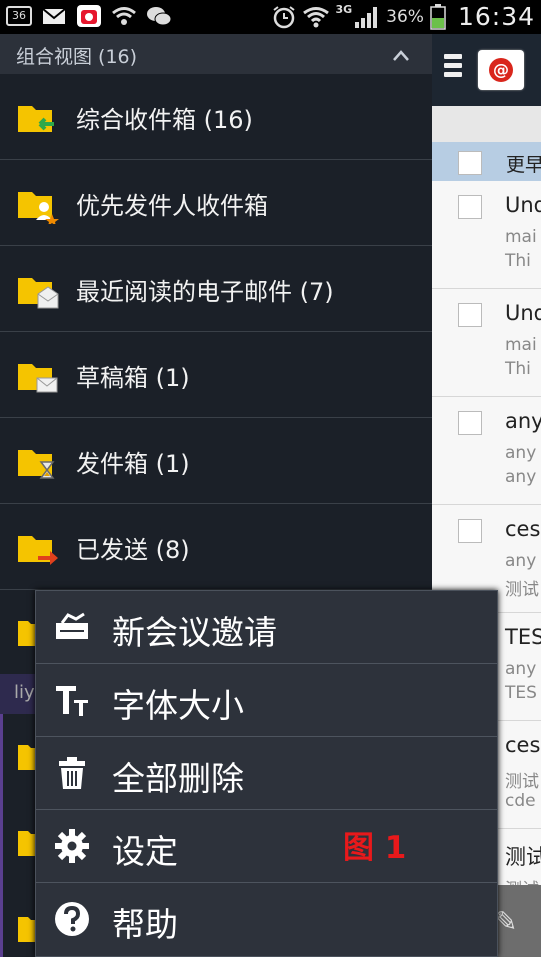 The height and width of the screenshot is (957, 541). What do you see at coordinates (405, 16) in the screenshot?
I see `battery-percent: 36%` at bounding box center [405, 16].